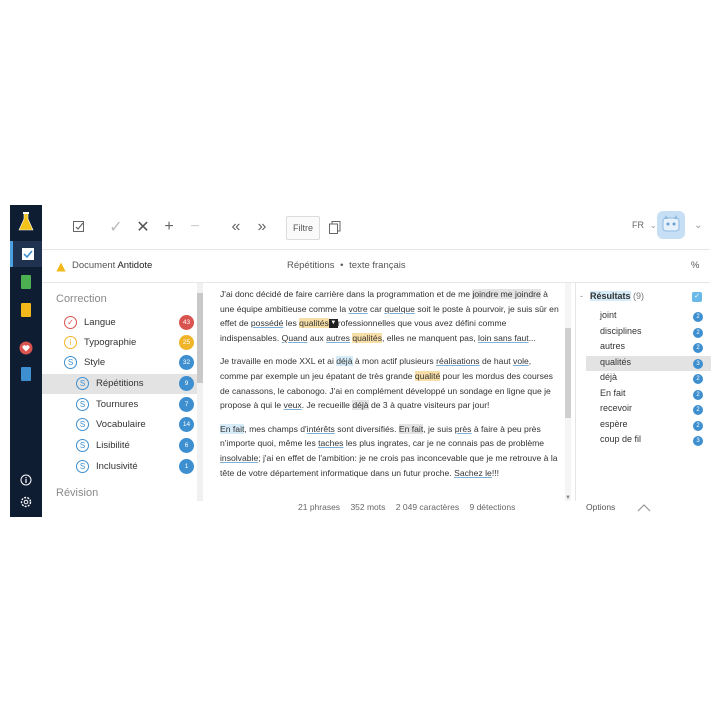 The image size is (720, 720). Describe the element at coordinates (26, 374) in the screenshot. I see `blue-book-icon` at that location.